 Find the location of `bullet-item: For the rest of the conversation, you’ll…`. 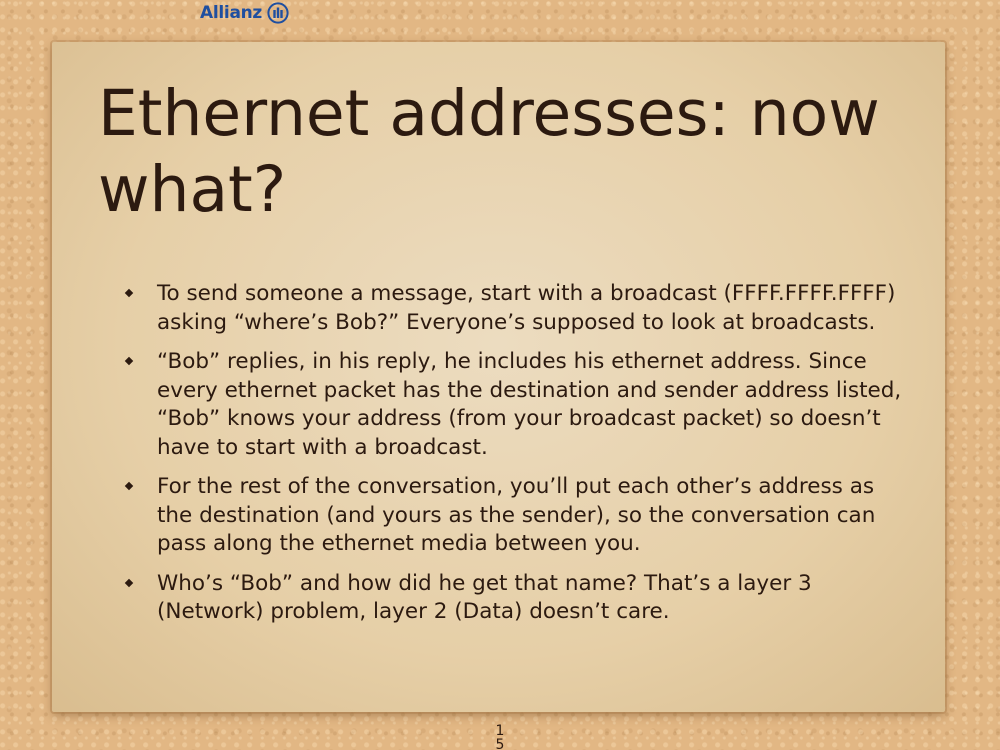

bullet-item: For the rest of the conversation, you’ll… is located at coordinates (513, 516).